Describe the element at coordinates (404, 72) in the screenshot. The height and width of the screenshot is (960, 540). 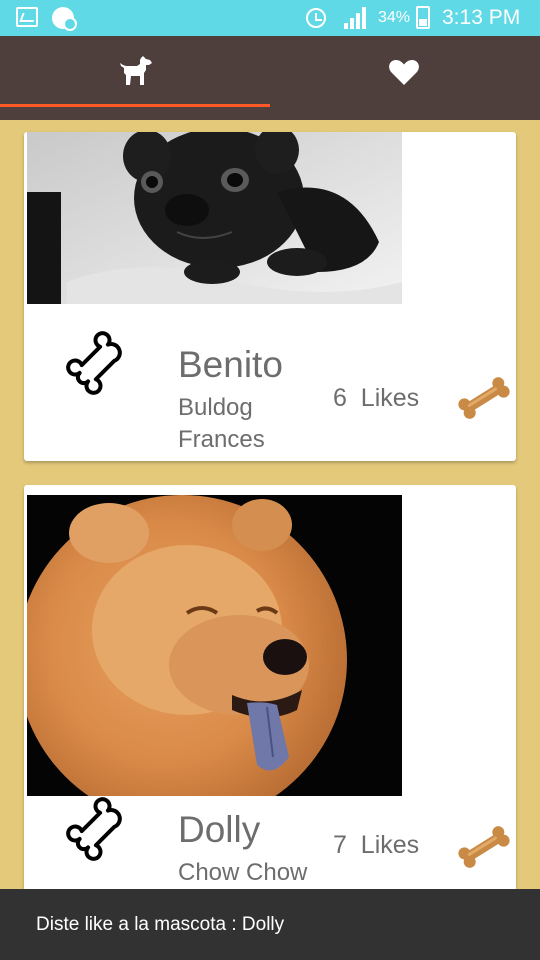
I see `heart-icon` at that location.